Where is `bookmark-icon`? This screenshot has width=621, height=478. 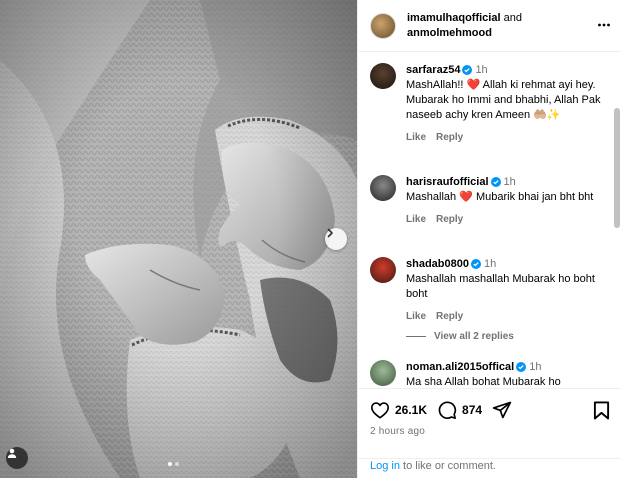 bookmark-icon is located at coordinates (601, 410).